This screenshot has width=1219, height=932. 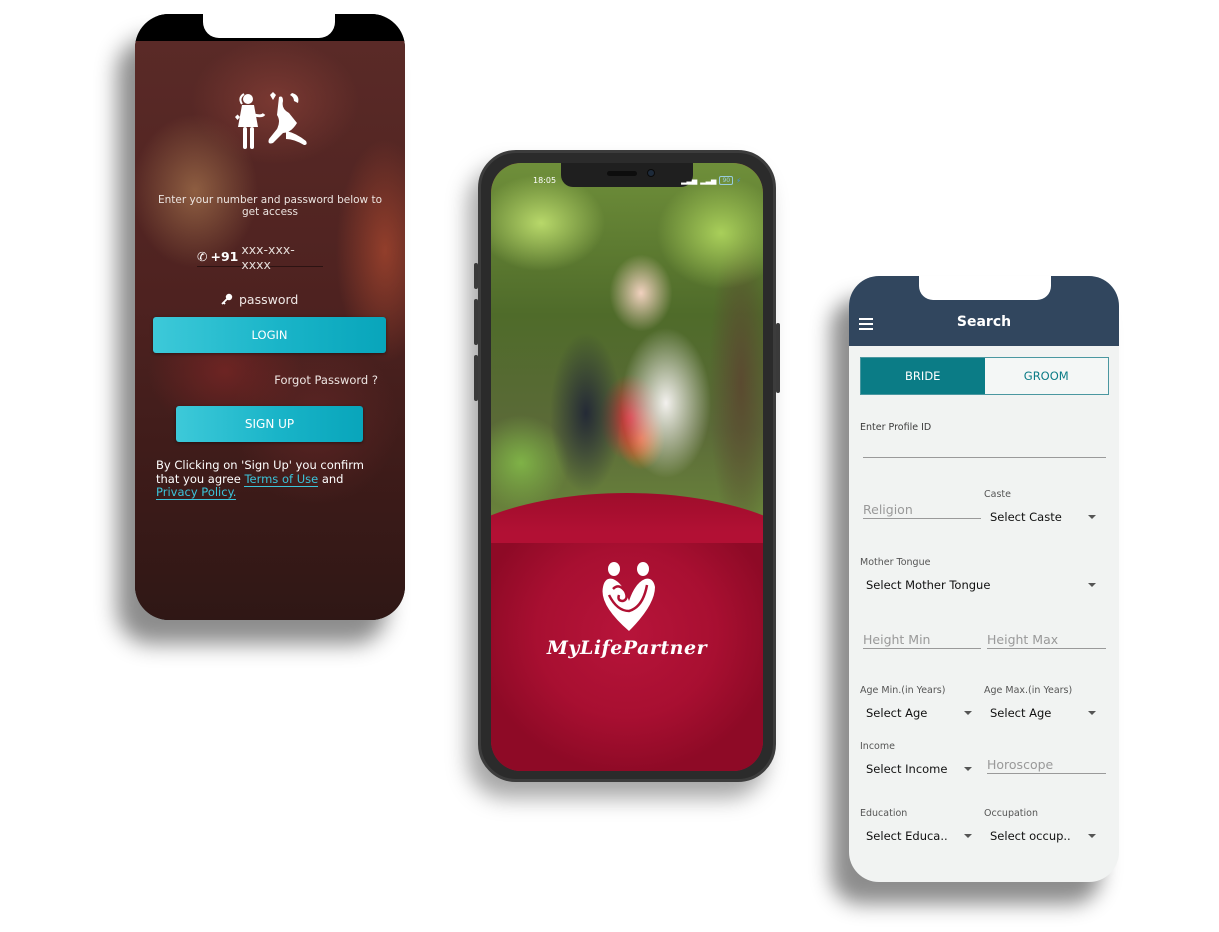 What do you see at coordinates (1046, 640) in the screenshot?
I see `height-max-input: Height Max` at bounding box center [1046, 640].